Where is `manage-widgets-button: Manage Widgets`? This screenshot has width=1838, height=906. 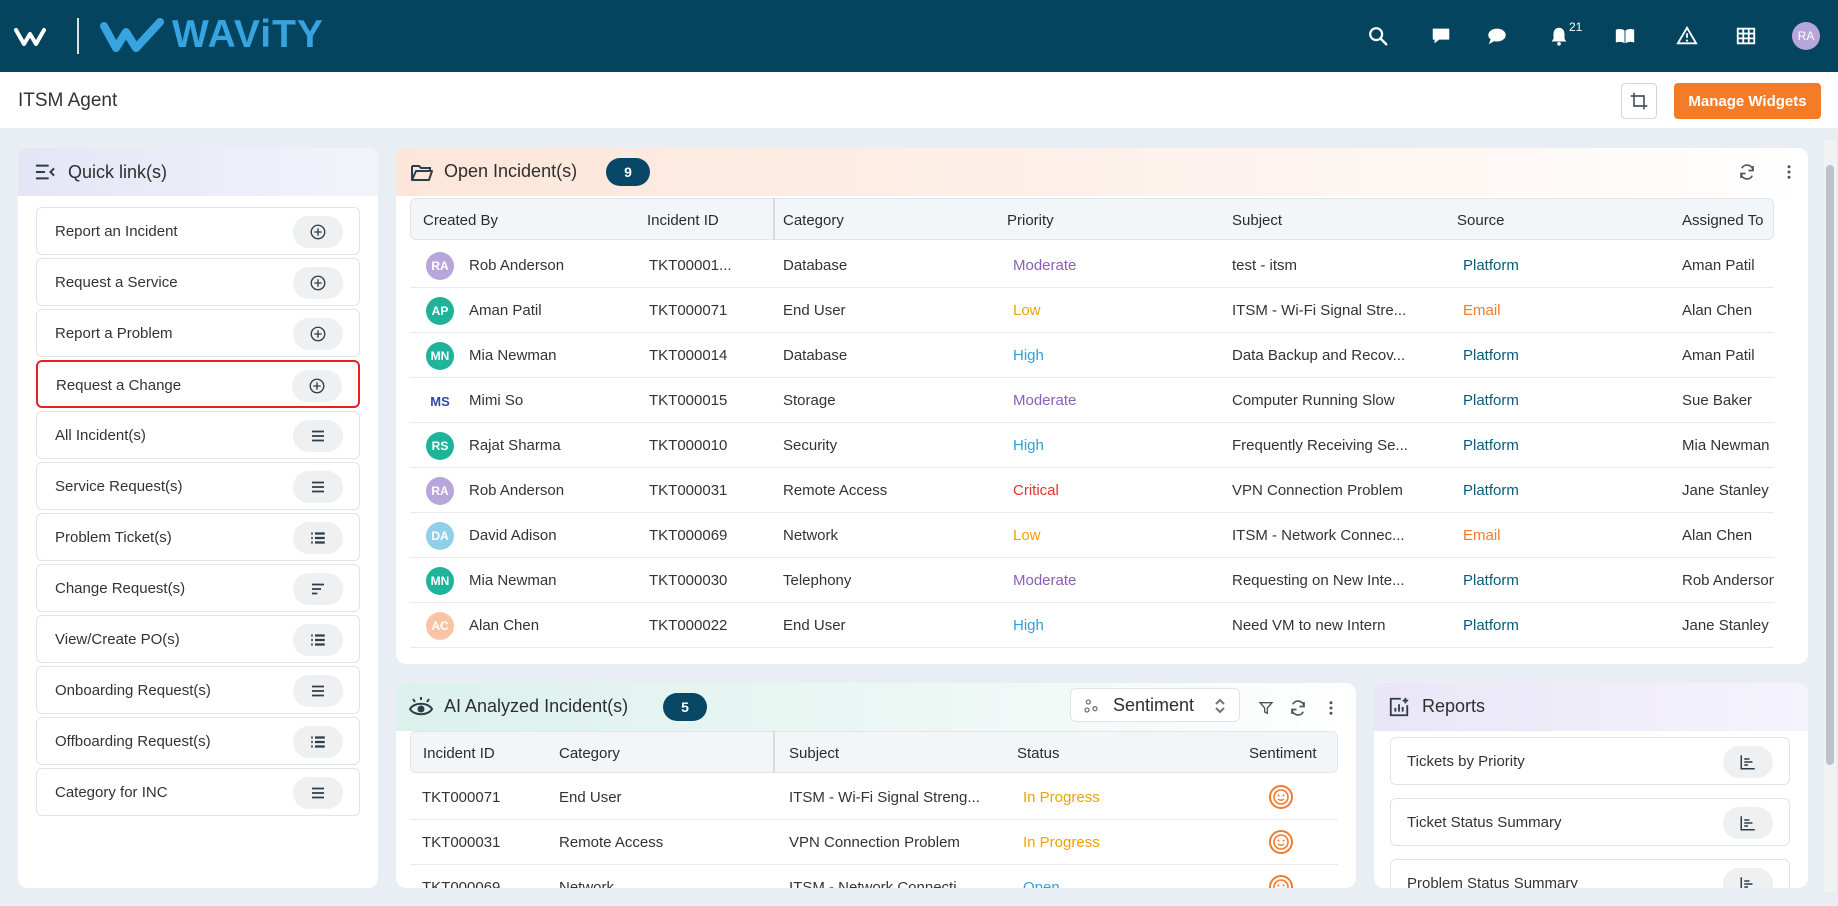 manage-widgets-button: Manage Widgets is located at coordinates (1747, 101).